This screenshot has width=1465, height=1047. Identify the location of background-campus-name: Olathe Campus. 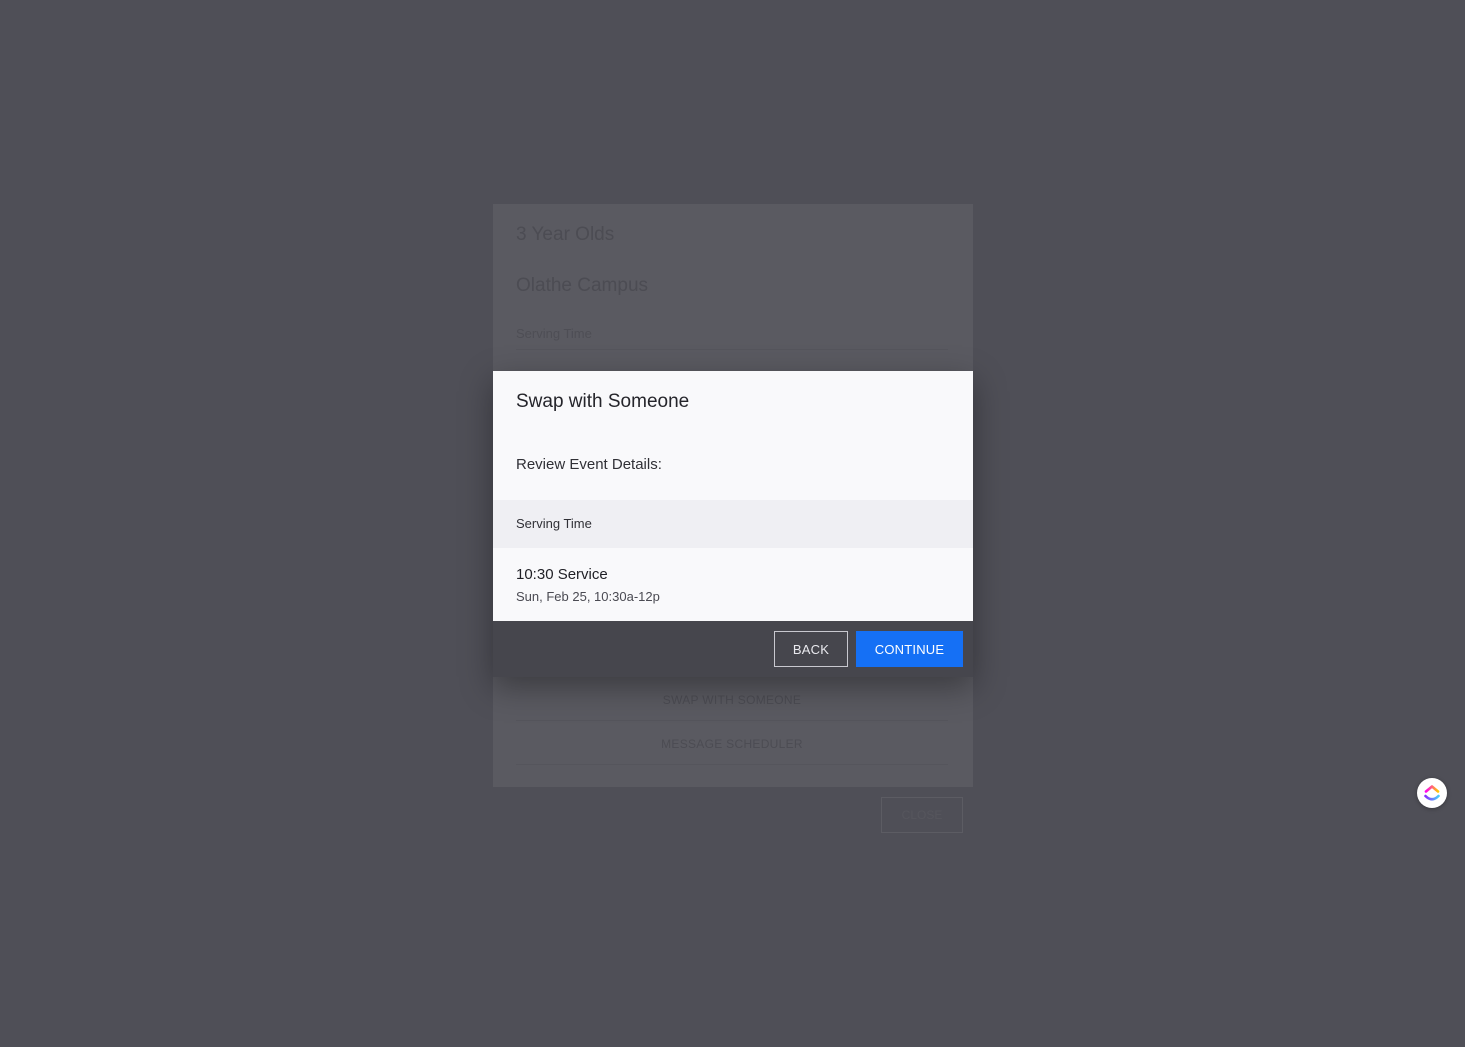
(582, 285).